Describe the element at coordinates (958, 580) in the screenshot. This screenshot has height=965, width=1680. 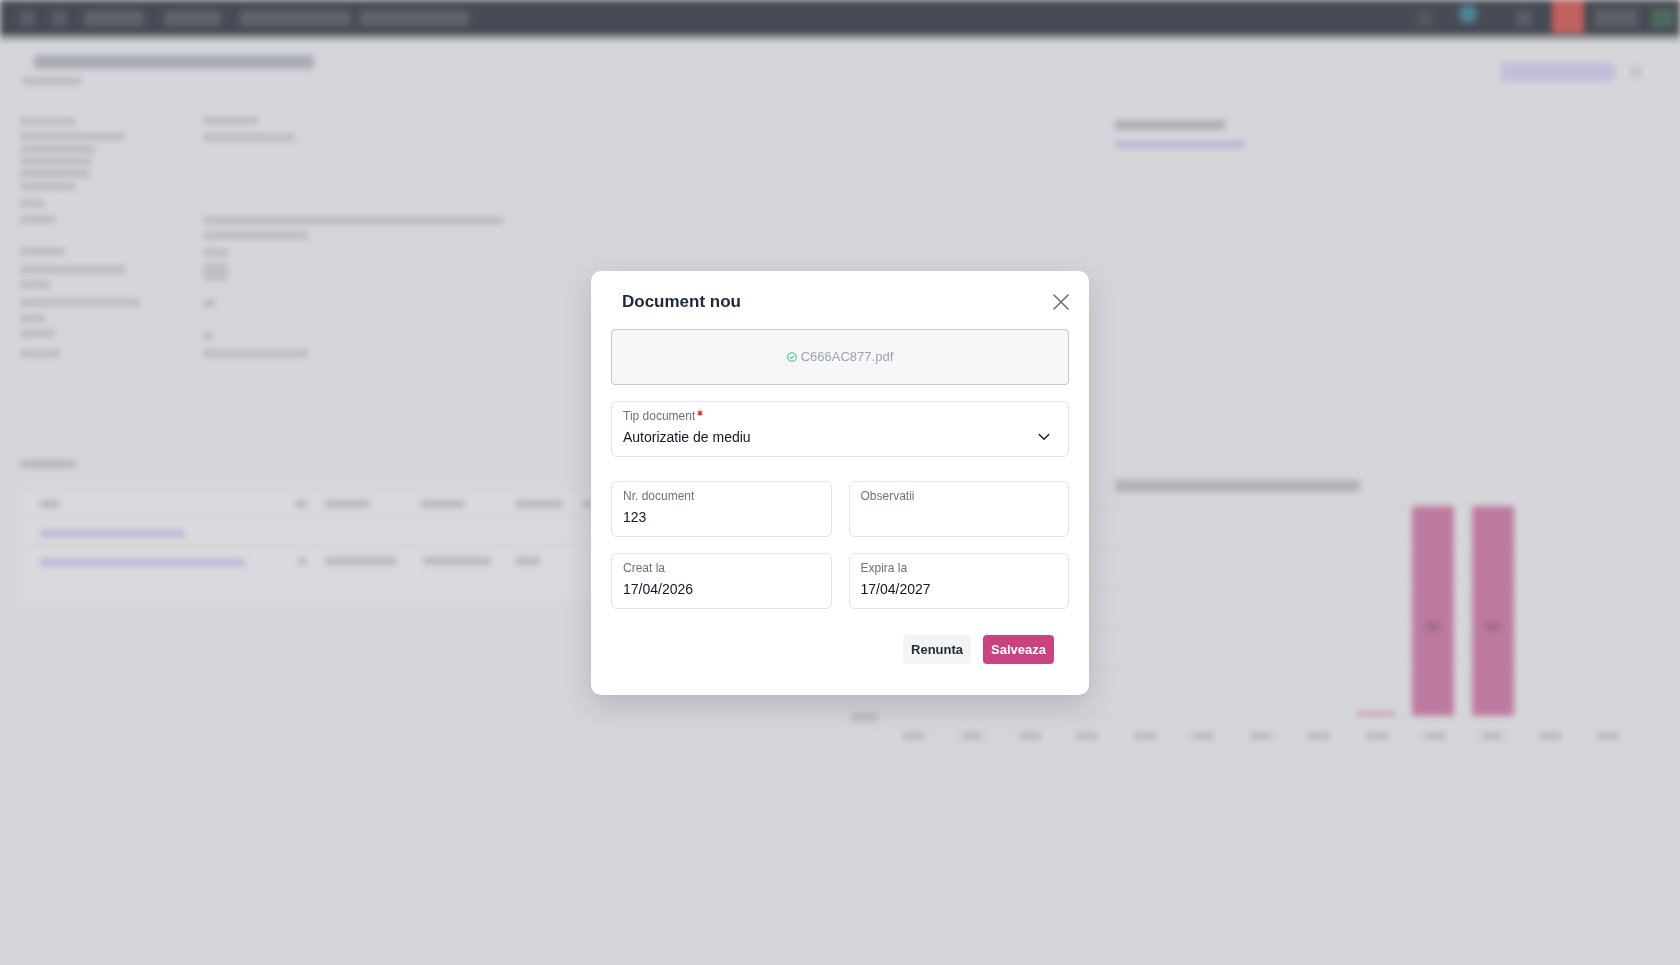
I see `input-field: Expira la 17/04/2027` at that location.